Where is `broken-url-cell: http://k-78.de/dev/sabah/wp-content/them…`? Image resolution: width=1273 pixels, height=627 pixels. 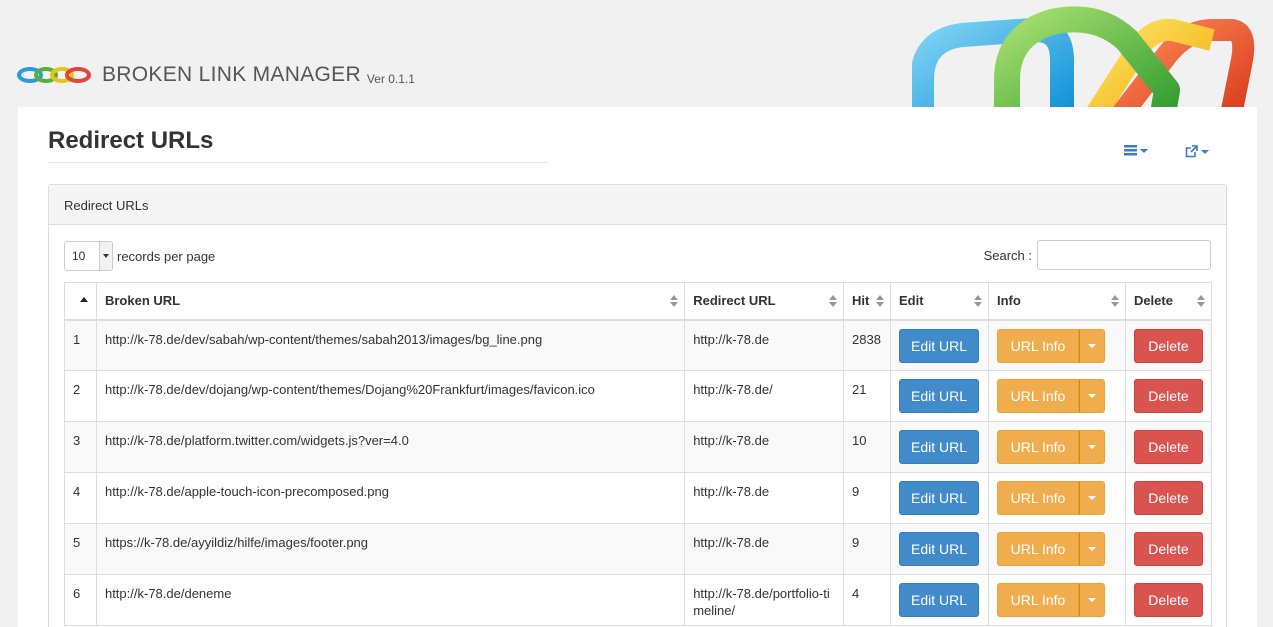
broken-url-cell: http://k-78.de/dev/sabah/wp-content/them… is located at coordinates (390, 345).